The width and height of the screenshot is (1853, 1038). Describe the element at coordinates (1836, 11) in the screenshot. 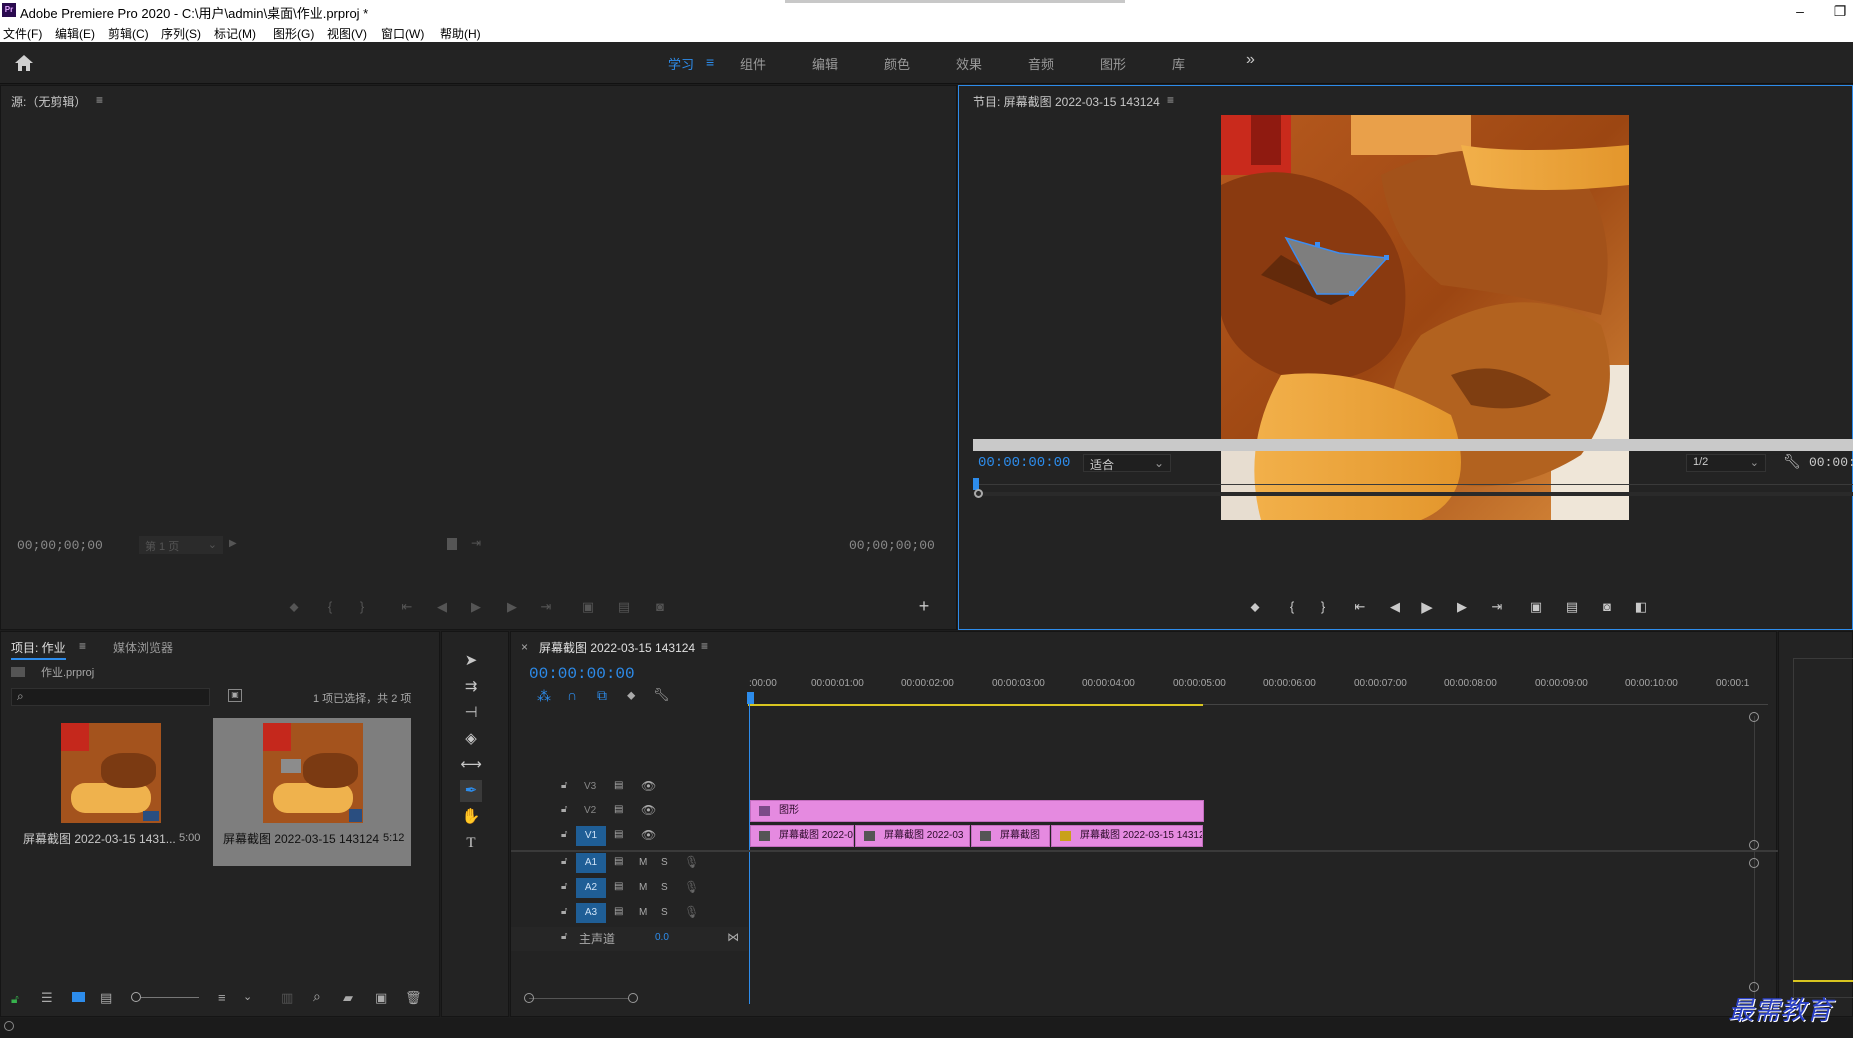

I see `restore-button: ❐` at that location.